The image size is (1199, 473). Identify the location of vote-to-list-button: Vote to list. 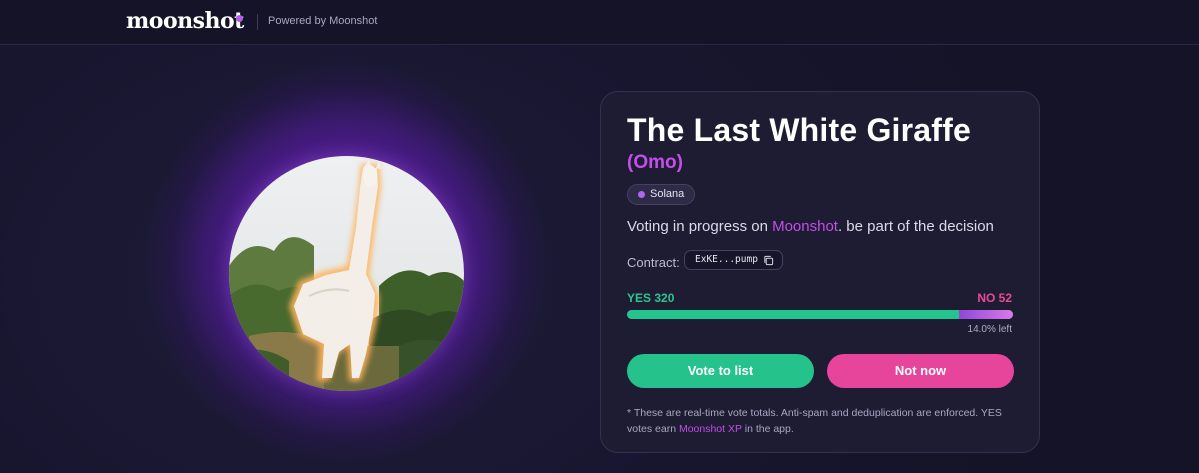
(720, 371).